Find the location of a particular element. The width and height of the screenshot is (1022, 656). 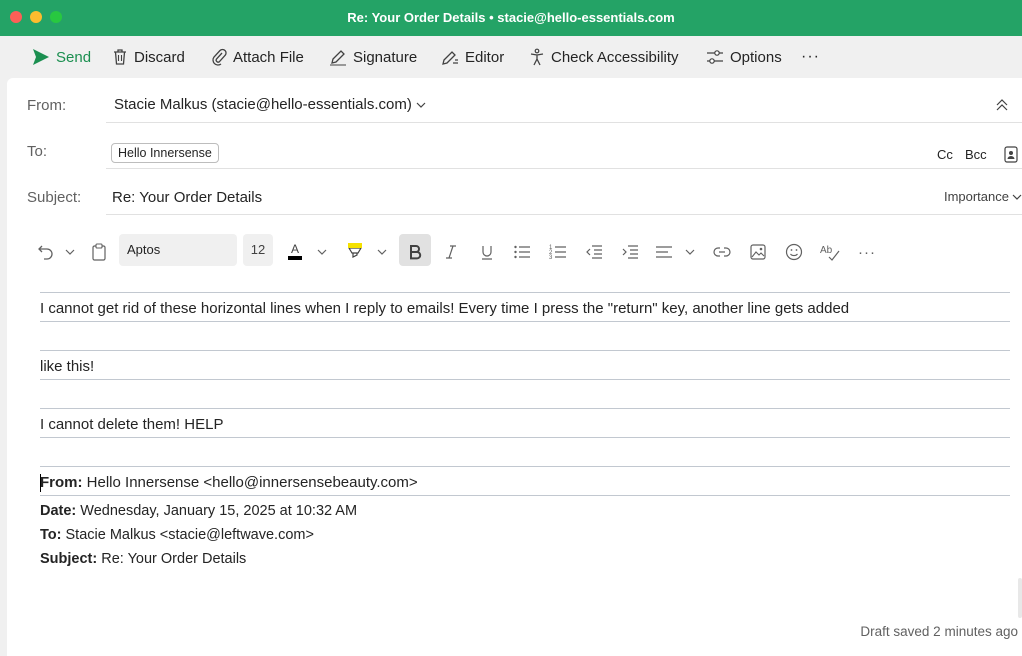

svg-text: Ab is located at coordinates (826, 250).